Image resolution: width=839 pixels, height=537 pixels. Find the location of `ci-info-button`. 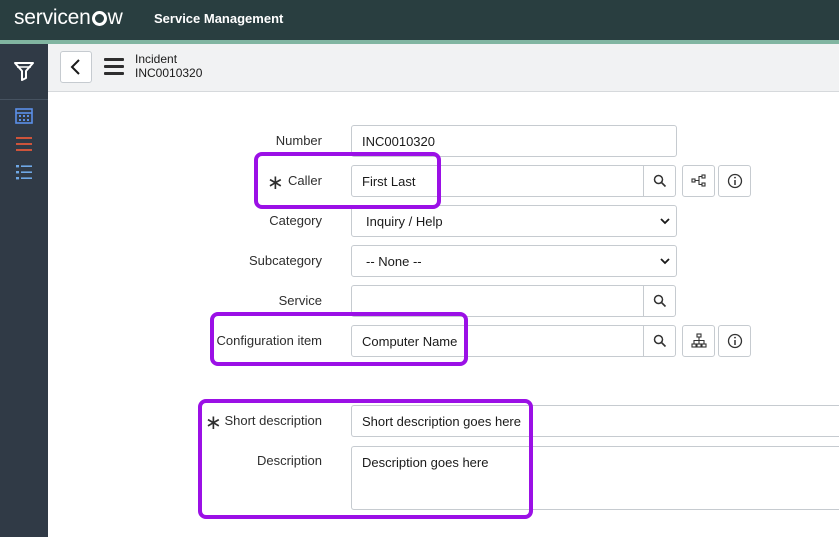

ci-info-button is located at coordinates (734, 341).